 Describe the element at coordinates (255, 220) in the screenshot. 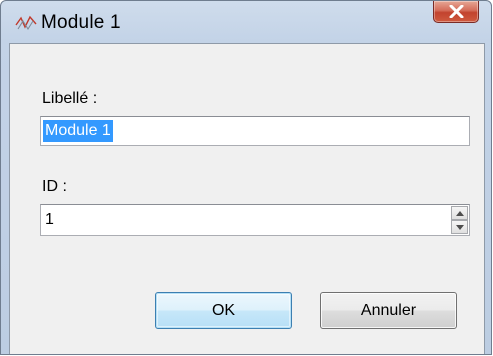

I see `id-spinbox: 1` at that location.